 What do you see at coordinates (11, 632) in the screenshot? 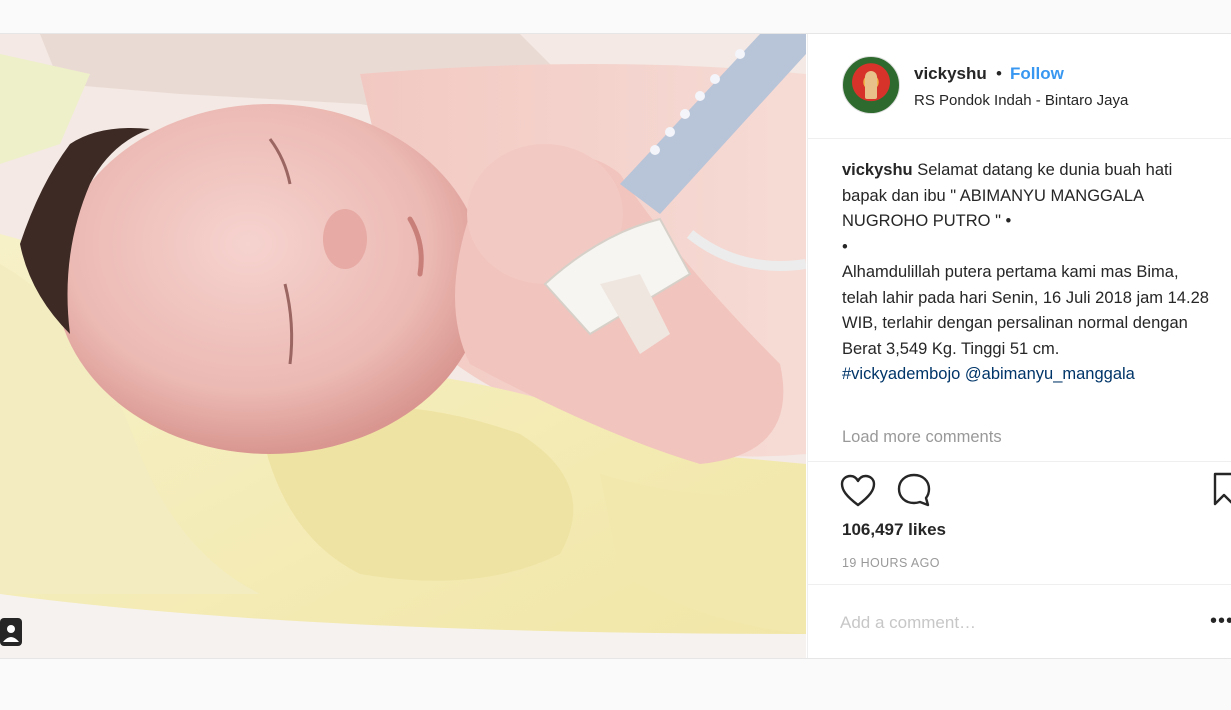
I see `person-tag-icon` at bounding box center [11, 632].